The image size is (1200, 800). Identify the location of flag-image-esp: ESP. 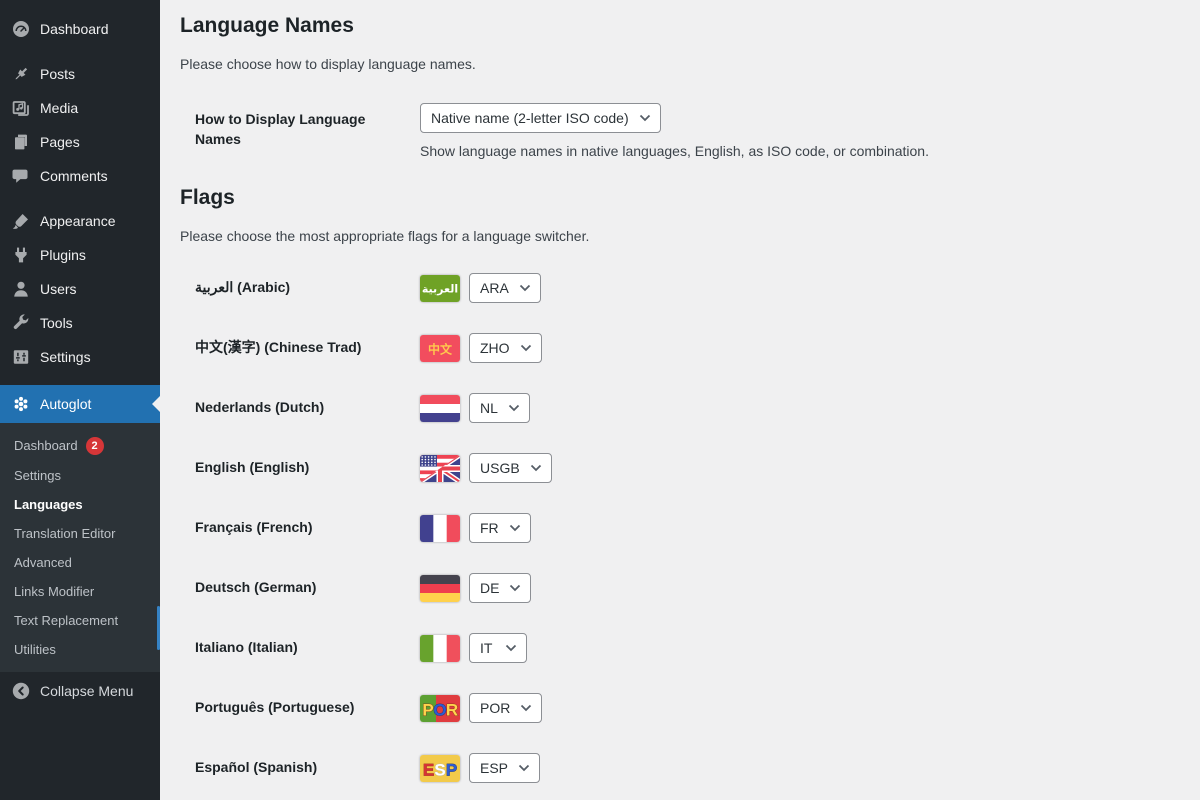
(440, 768).